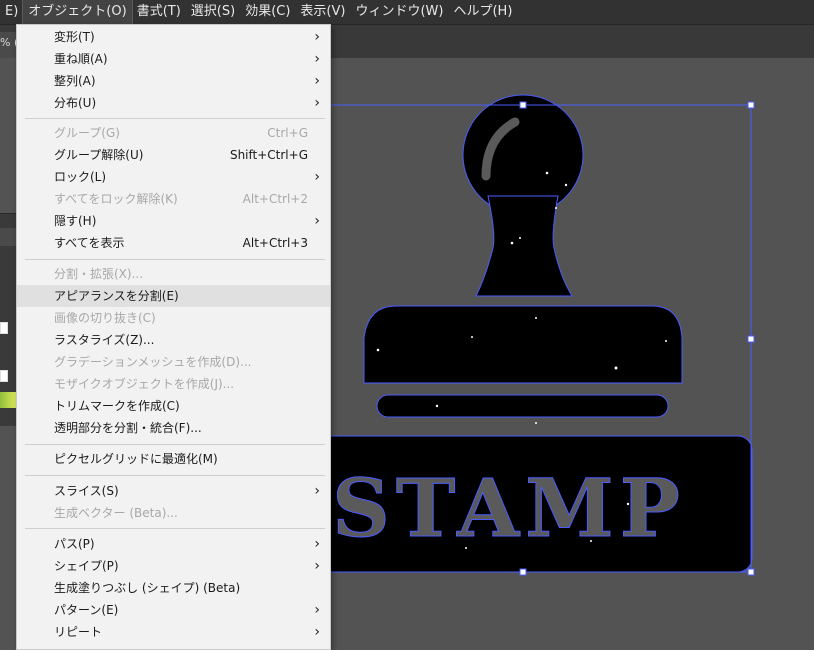 This screenshot has height=650, width=814. What do you see at coordinates (173, 155) in the screenshot?
I see `menu-item-ungroup: グループ解除(U) Shift+Ctrl+G` at bounding box center [173, 155].